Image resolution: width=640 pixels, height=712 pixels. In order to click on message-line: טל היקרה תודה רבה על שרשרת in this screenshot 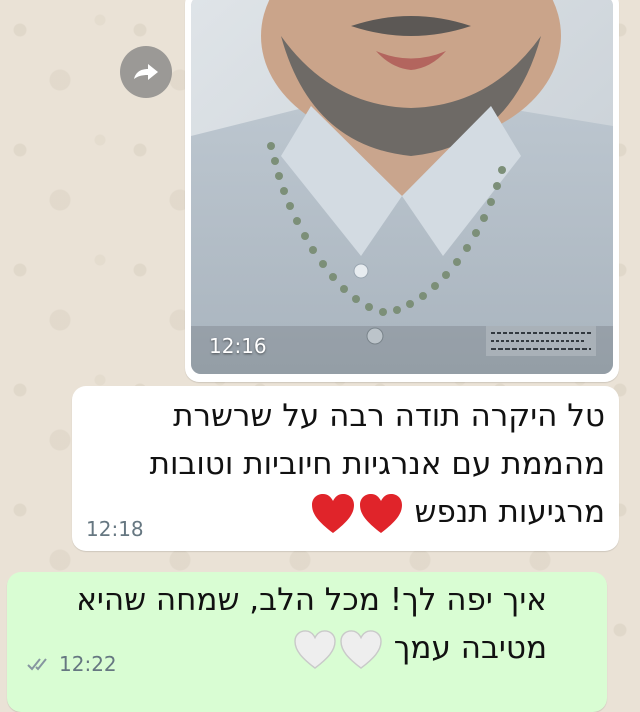, I will do `click(389, 416)`.